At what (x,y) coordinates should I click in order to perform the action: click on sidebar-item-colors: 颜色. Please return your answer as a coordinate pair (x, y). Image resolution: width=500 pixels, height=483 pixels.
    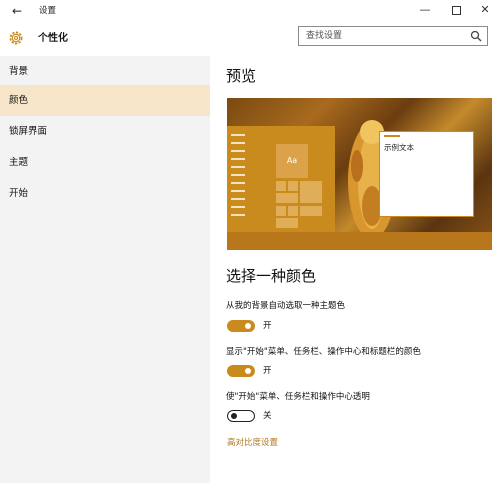
    Looking at the image, I should click on (105, 100).